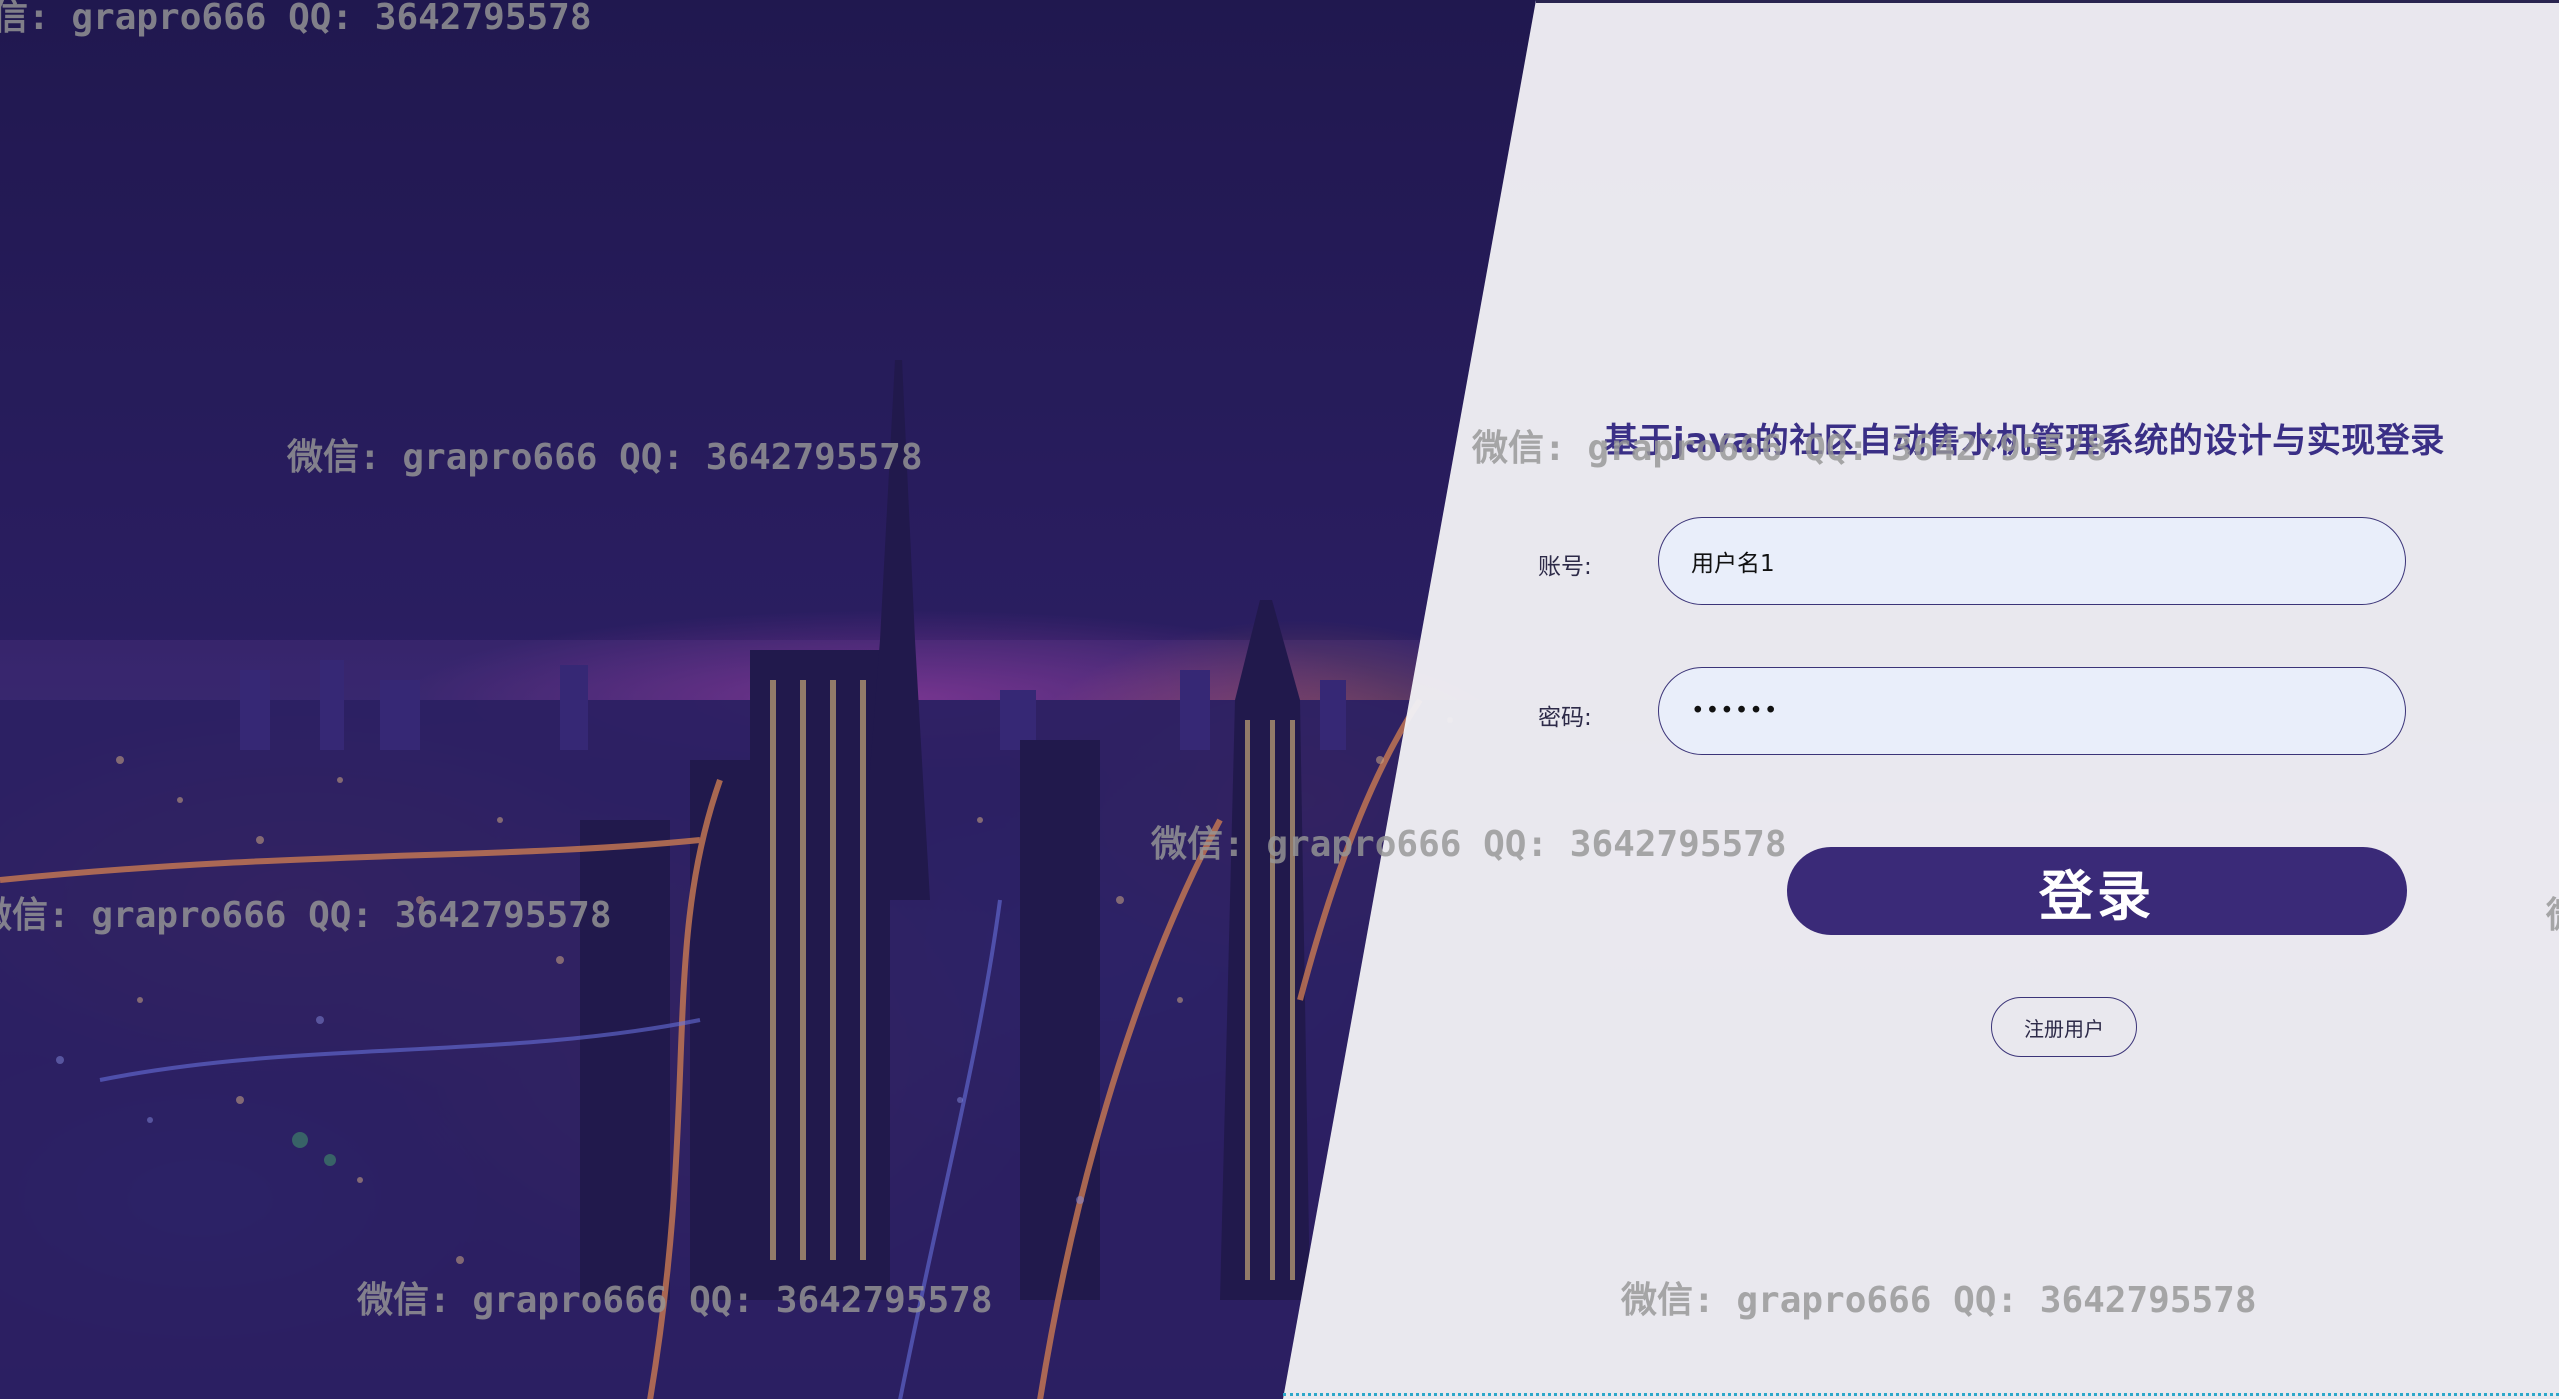  I want to click on page-title: 基于java的社区自动售水机管理系统的设计与实现登录, so click(2024, 441).